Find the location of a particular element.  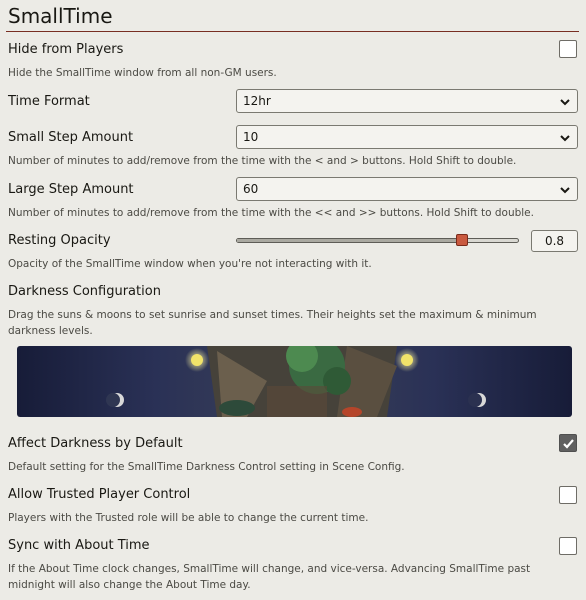

affect-darkness-label: Affect Darkness by Default is located at coordinates (95, 443).